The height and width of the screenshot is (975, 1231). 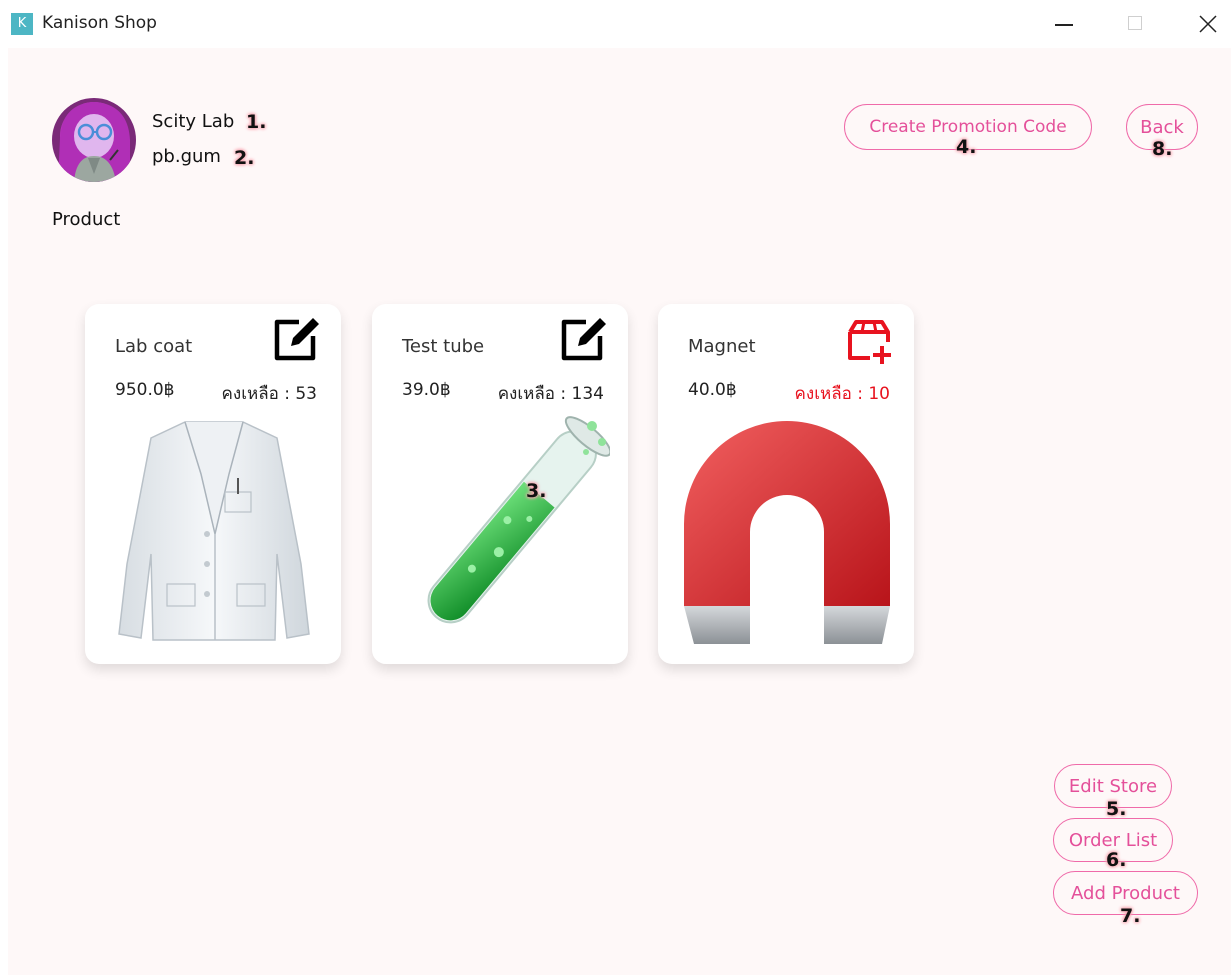 I want to click on restock-product-button, so click(x=869, y=339).